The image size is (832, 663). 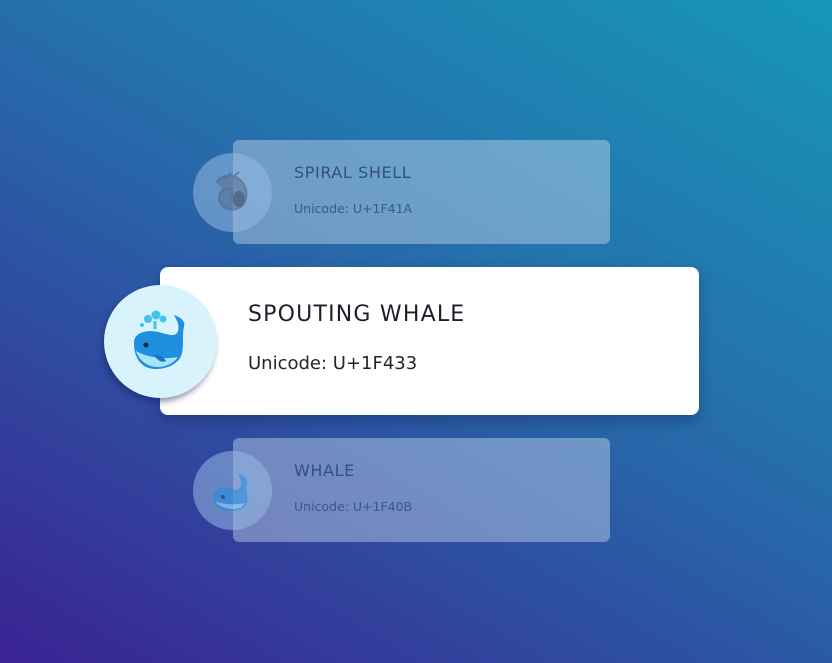 What do you see at coordinates (324, 470) in the screenshot?
I see `emoji-name: WHALE` at bounding box center [324, 470].